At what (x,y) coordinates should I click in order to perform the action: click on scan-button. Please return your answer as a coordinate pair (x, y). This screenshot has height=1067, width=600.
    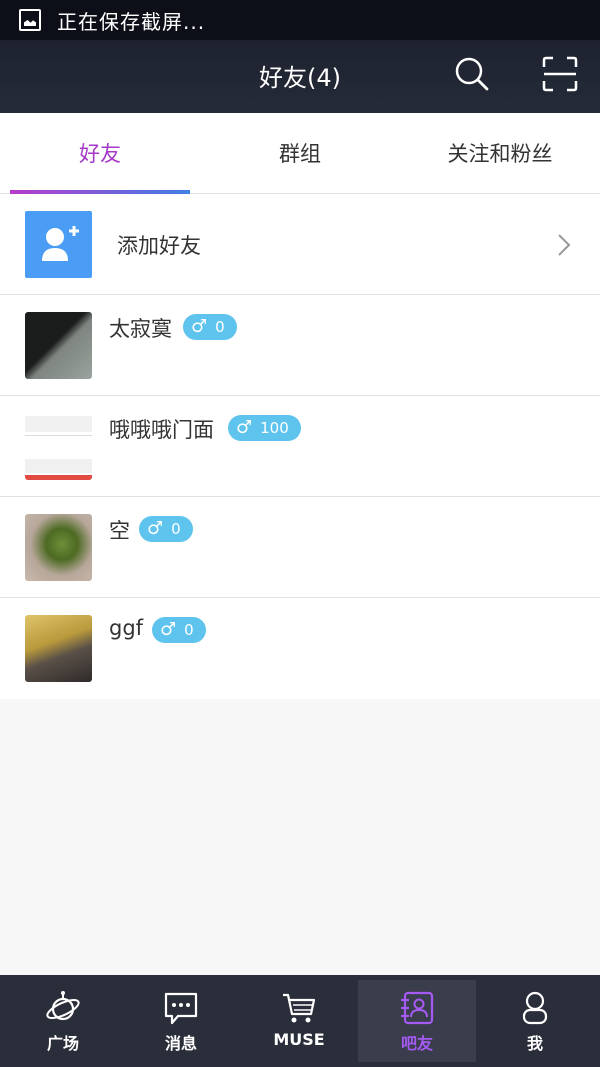
    Looking at the image, I should click on (560, 74).